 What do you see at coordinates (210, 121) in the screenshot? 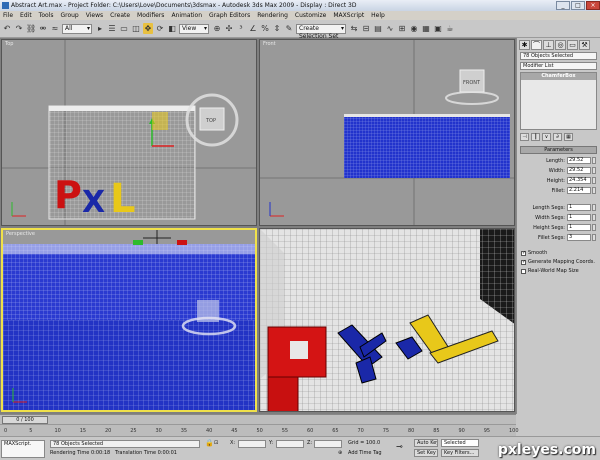
I see `viewcube-top-label: TOP` at bounding box center [210, 121].